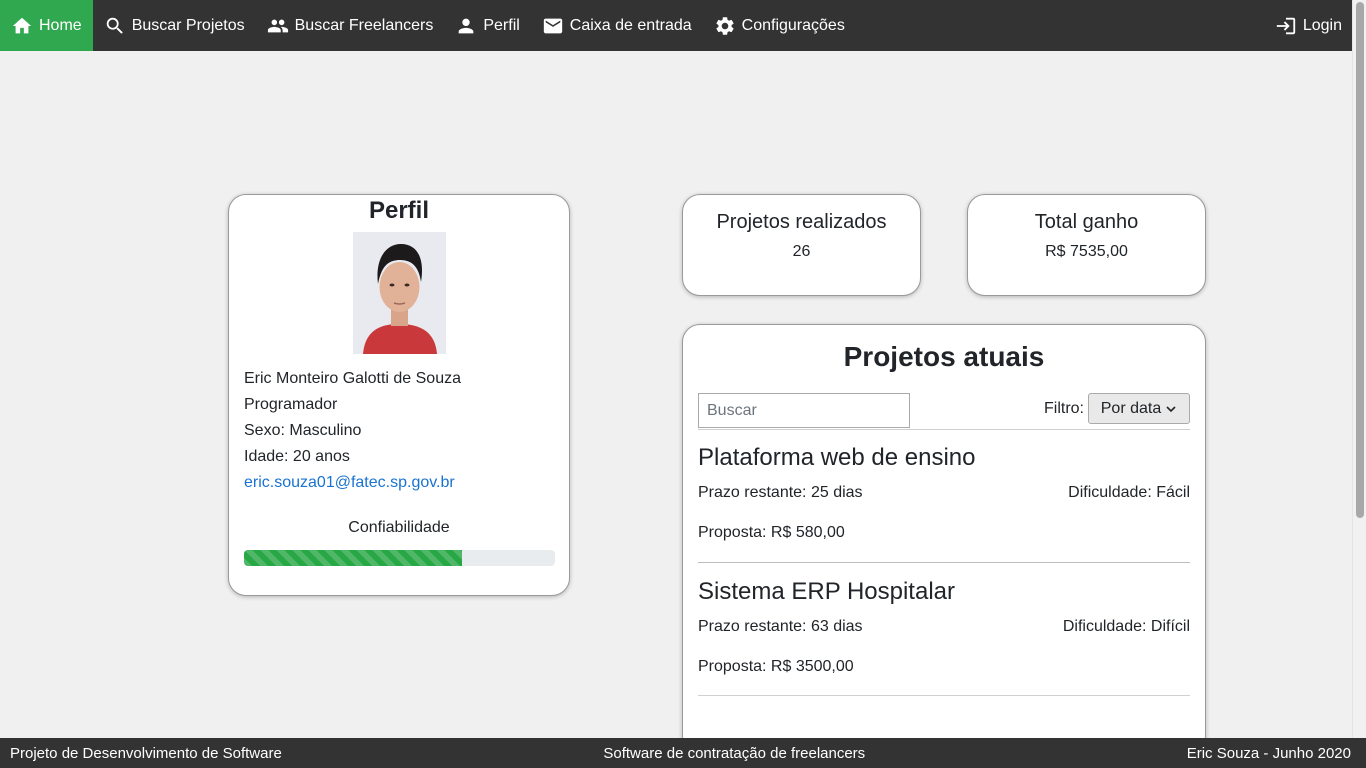 This screenshot has height=768, width=1366. What do you see at coordinates (188, 25) in the screenshot?
I see `nav-search-projects-label: Buscar Projetos` at bounding box center [188, 25].